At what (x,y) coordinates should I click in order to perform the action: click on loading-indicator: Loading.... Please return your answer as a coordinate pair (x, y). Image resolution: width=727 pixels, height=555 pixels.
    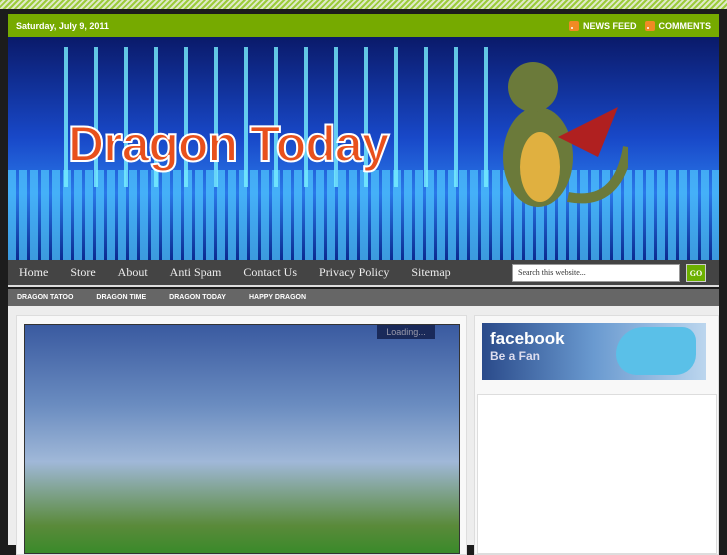
    Looking at the image, I should click on (406, 332).